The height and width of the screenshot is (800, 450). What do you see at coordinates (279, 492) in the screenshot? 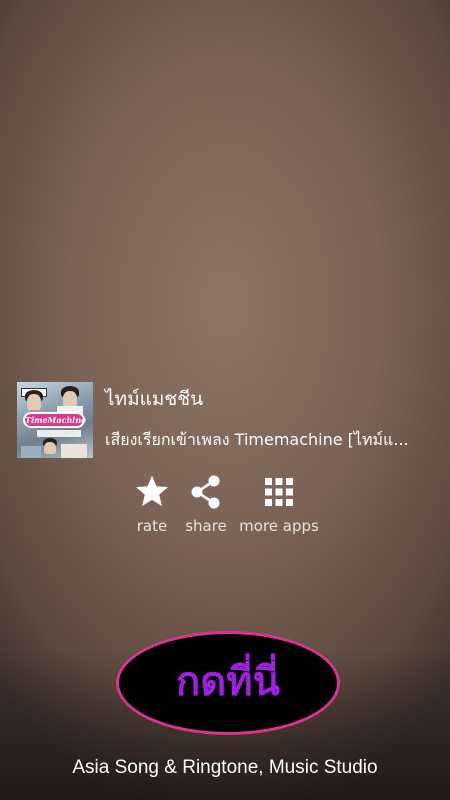
I see `grid-icon` at bounding box center [279, 492].